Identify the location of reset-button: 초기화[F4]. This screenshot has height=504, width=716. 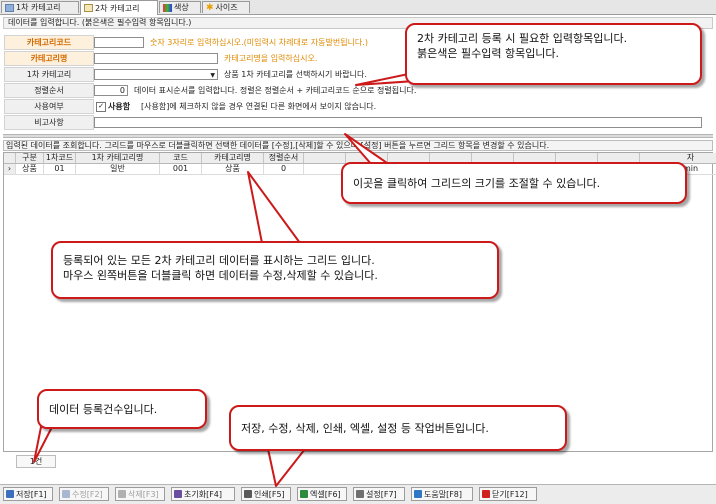
(203, 494).